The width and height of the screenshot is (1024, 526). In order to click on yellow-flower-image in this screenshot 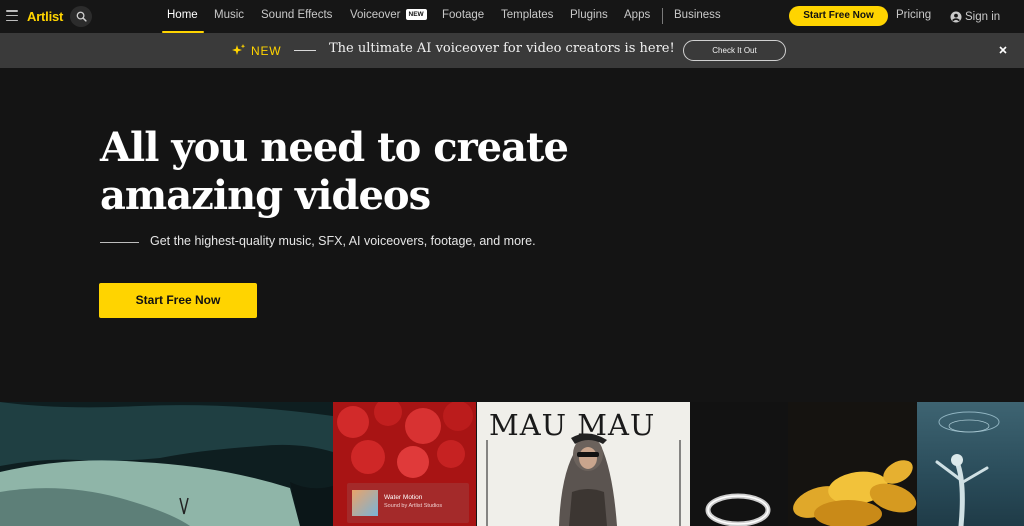, I will do `click(855, 493)`.